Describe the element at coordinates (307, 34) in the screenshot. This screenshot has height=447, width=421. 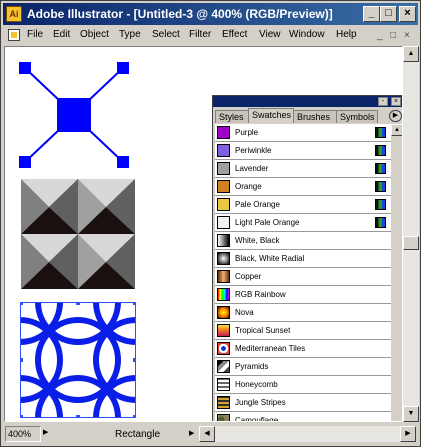
I see `menu-window: Window` at that location.